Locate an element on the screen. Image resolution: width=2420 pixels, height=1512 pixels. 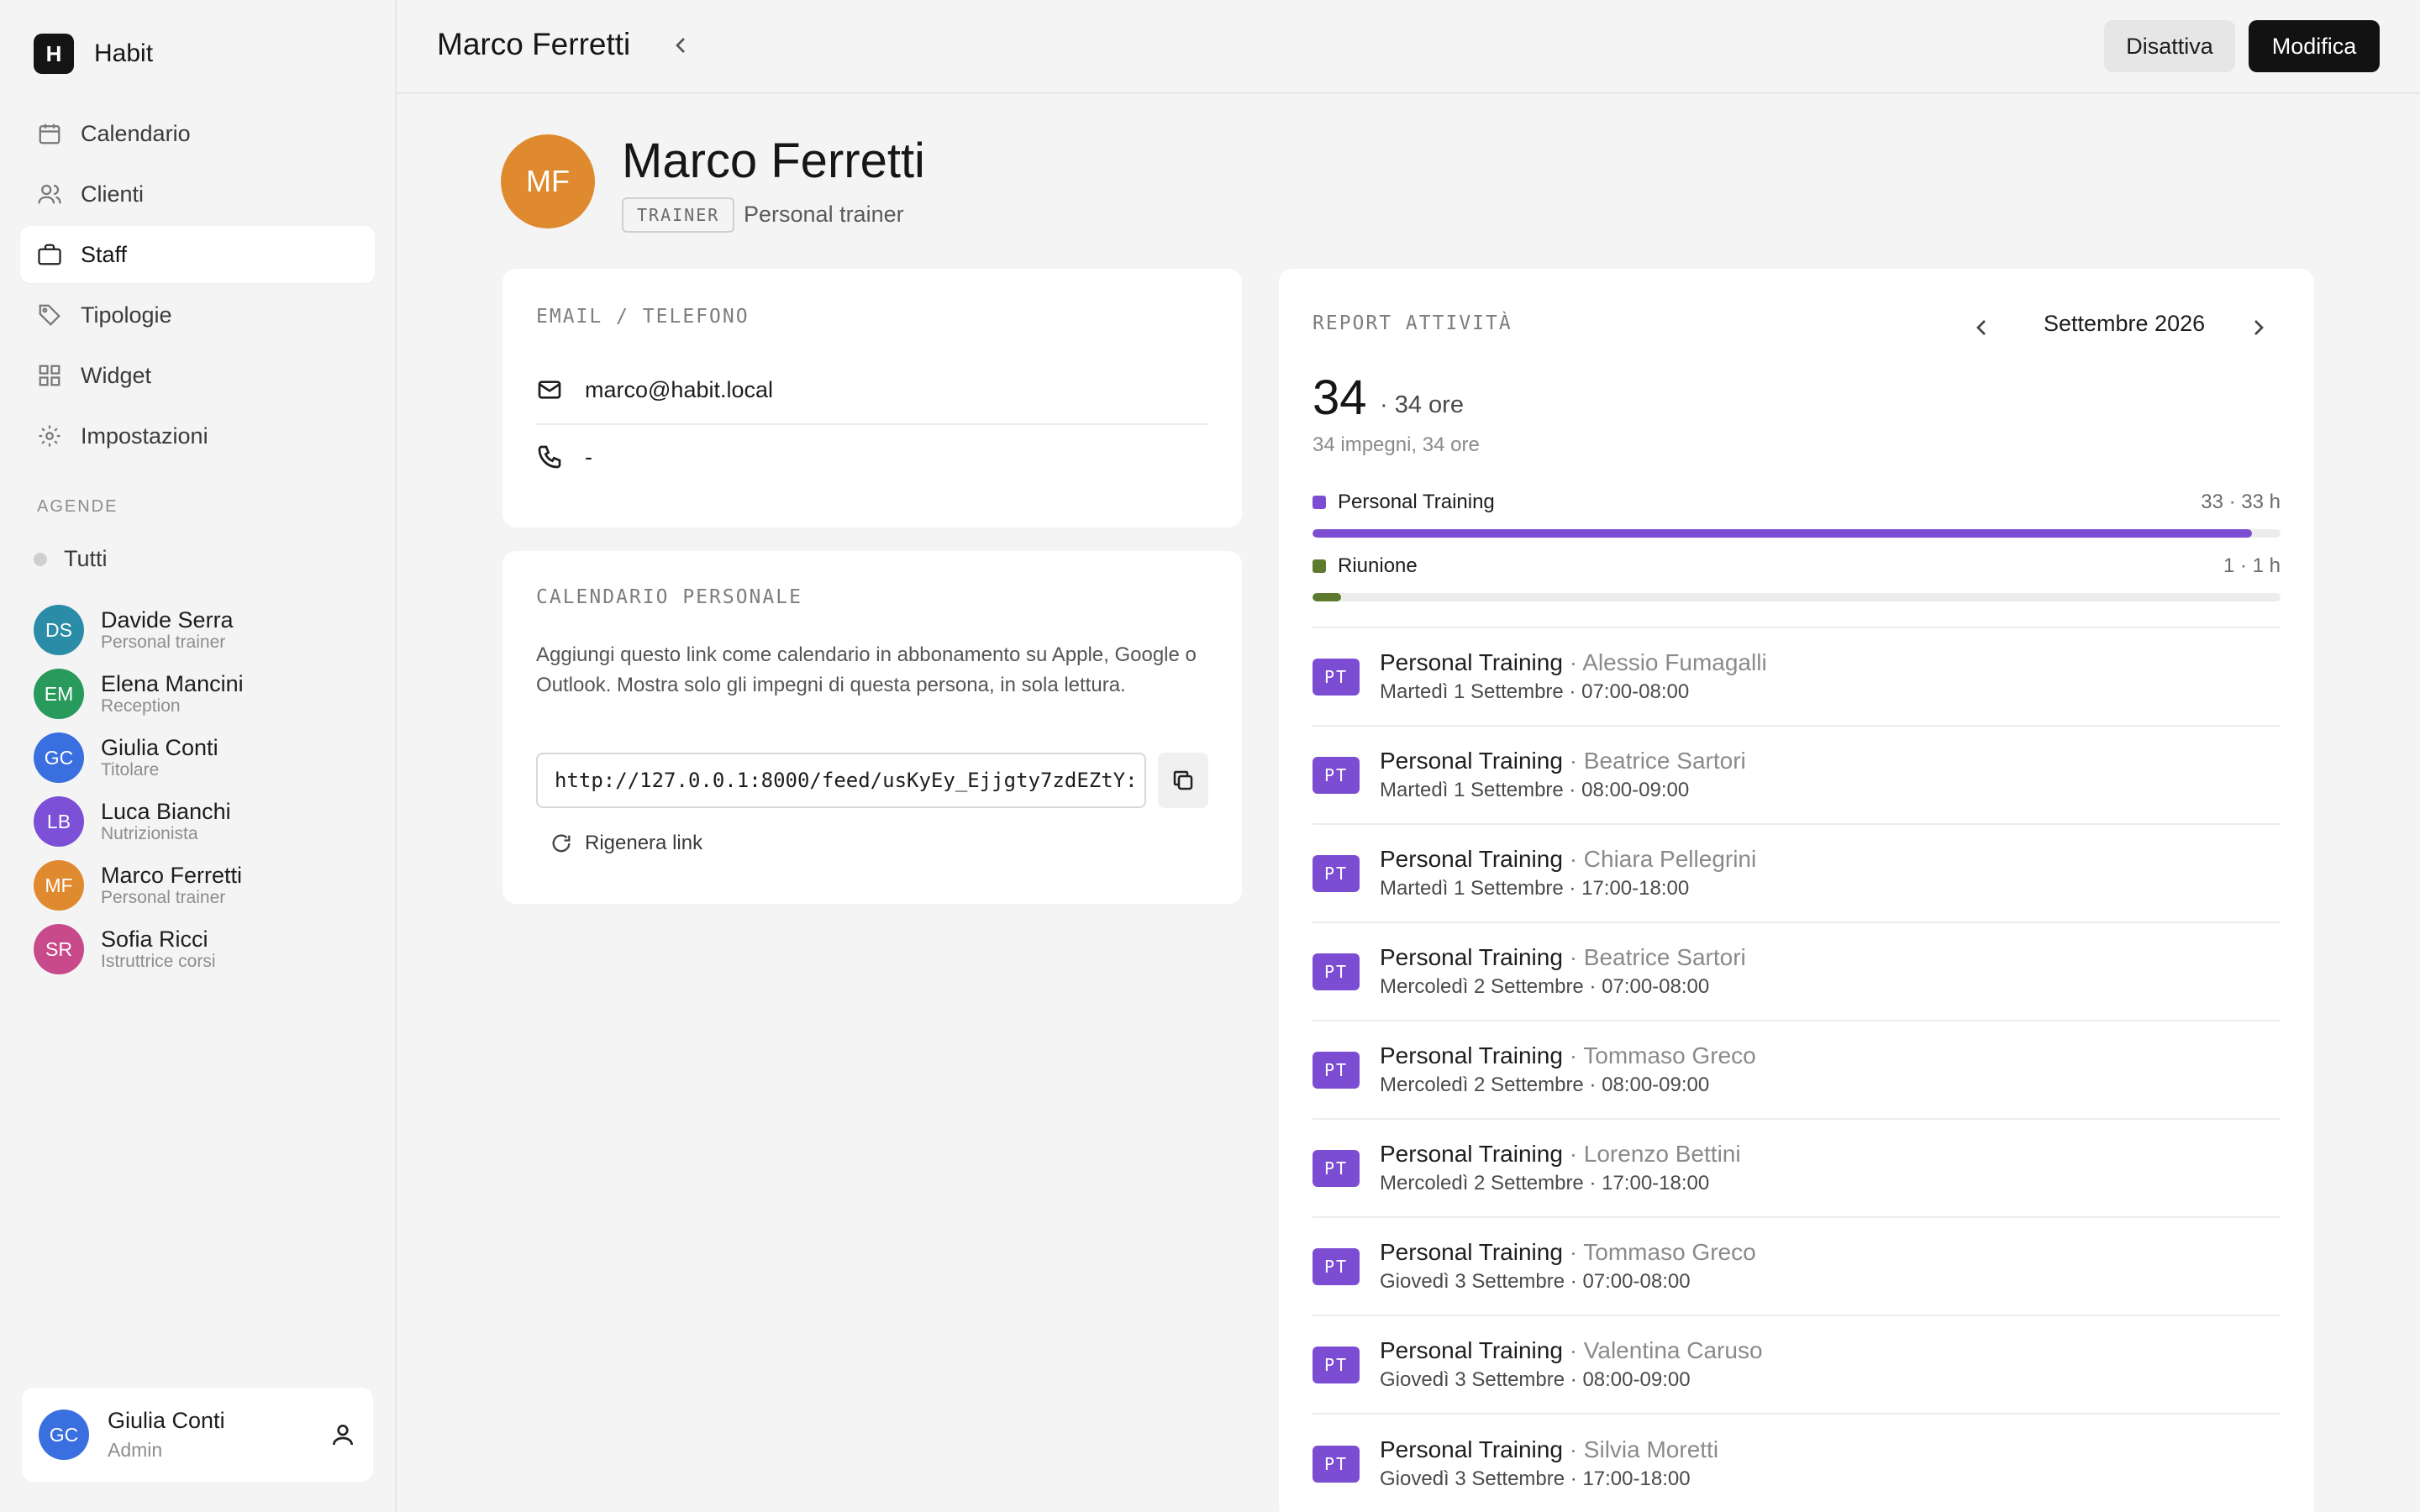
brand-logo: H is located at coordinates (54, 54).